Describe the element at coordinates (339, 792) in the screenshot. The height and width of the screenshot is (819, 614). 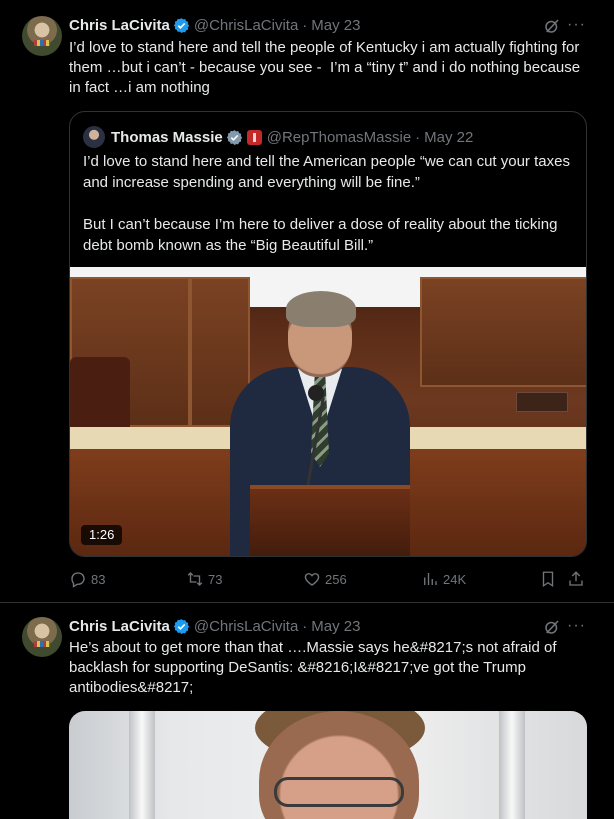
I see `image-glasses` at that location.